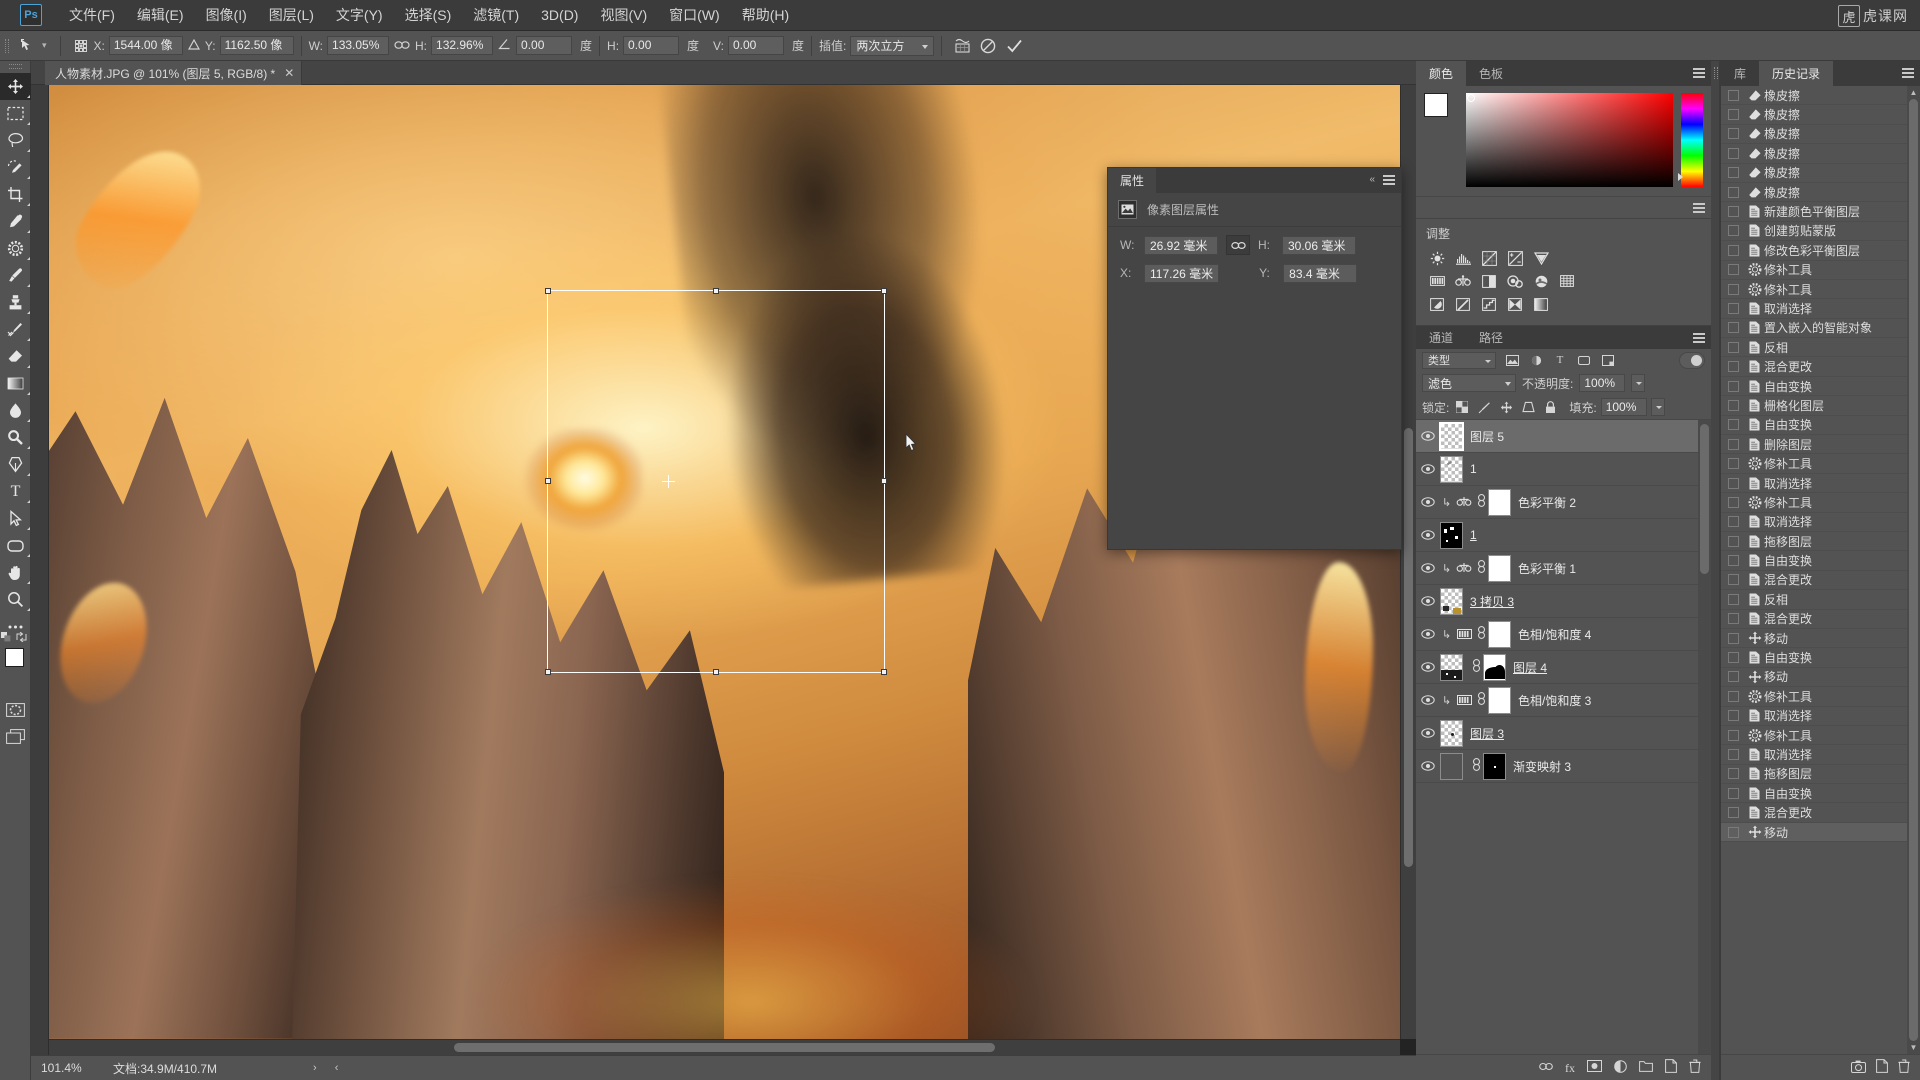 The width and height of the screenshot is (1920, 1080). Describe the element at coordinates (1481, 568) in the screenshot. I see `link-icon` at that location.